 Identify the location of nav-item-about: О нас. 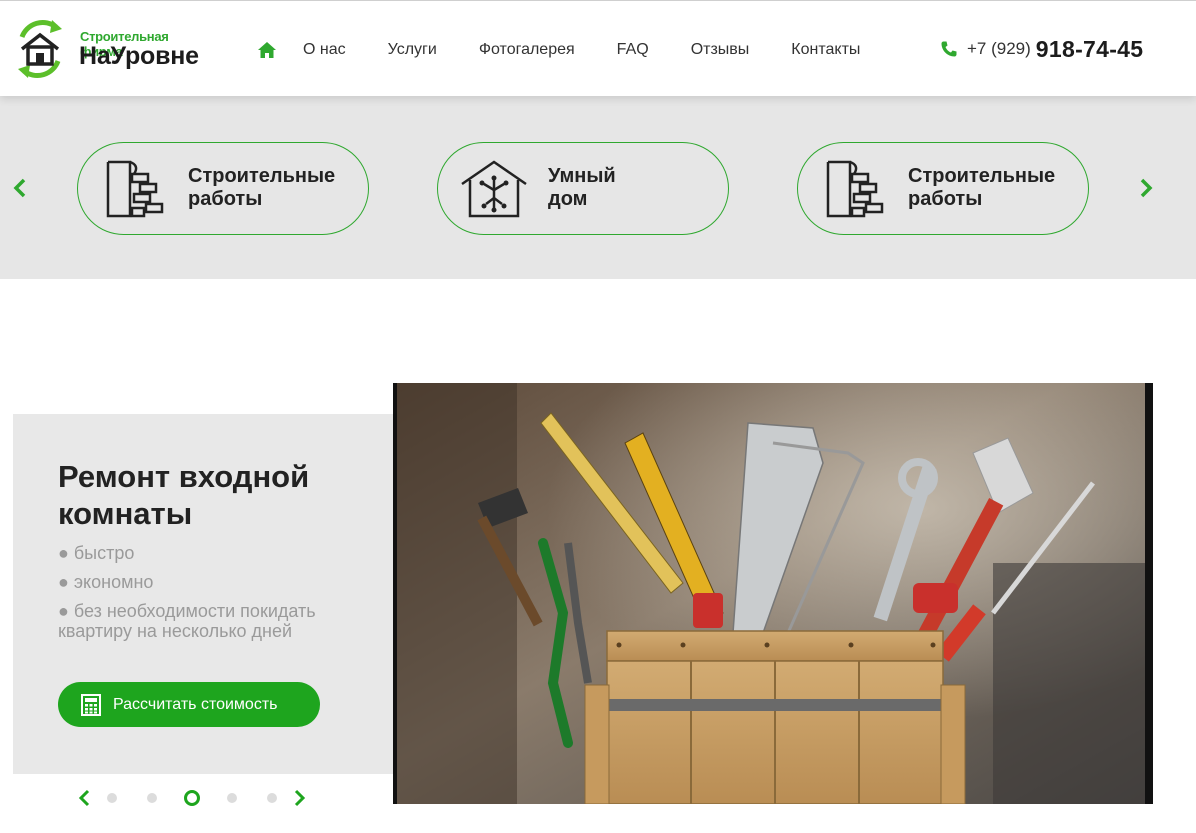
(324, 50).